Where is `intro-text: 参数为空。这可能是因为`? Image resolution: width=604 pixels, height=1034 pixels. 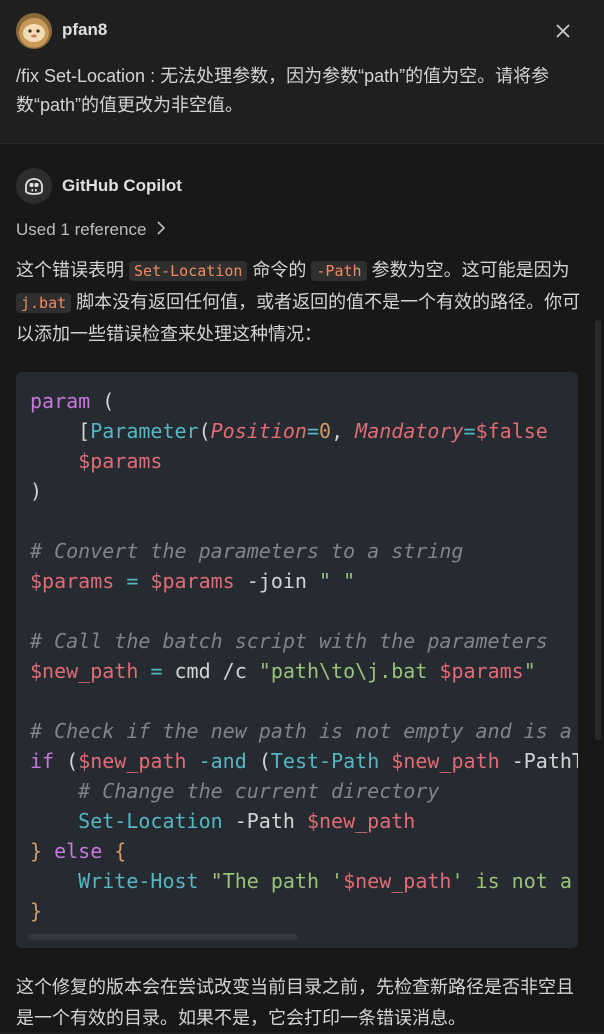 intro-text: 参数为空。这可能是因为 is located at coordinates (468, 270).